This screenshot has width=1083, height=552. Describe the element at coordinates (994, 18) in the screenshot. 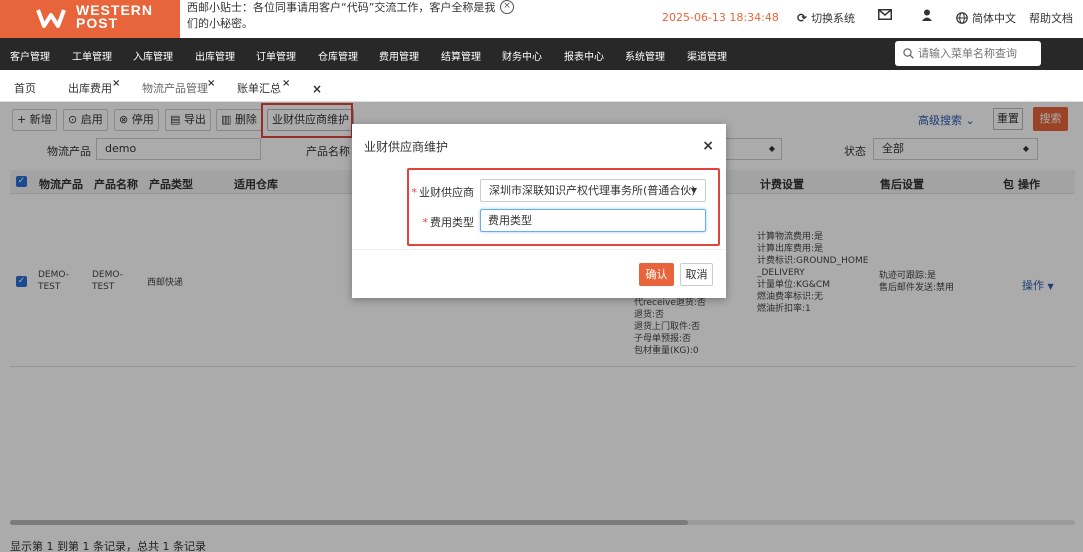

I see `language-label: 简体中文` at that location.